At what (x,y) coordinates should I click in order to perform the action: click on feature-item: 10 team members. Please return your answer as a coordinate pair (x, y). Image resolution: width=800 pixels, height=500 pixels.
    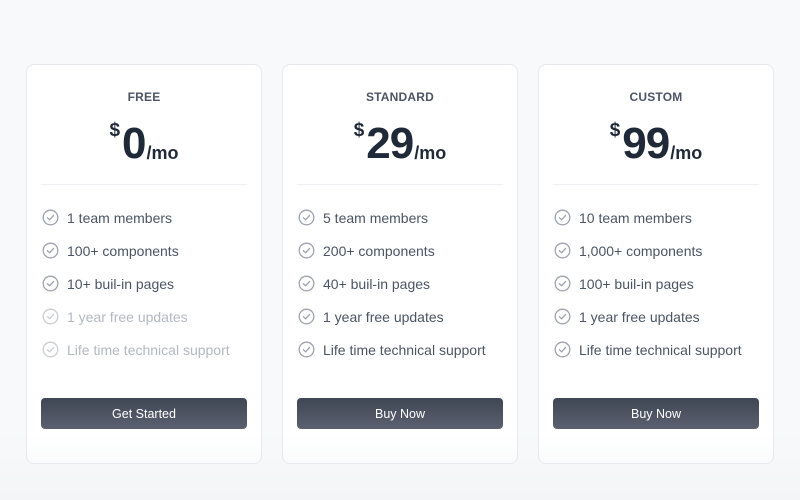
    Looking at the image, I should click on (656, 217).